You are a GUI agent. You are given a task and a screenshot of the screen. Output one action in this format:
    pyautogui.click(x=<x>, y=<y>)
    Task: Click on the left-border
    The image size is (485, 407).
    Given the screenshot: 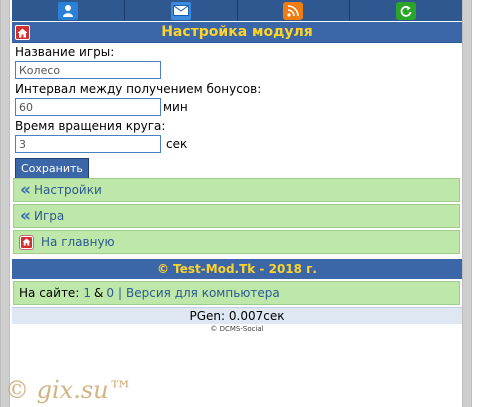 What is the action you would take?
    pyautogui.click(x=5, y=203)
    